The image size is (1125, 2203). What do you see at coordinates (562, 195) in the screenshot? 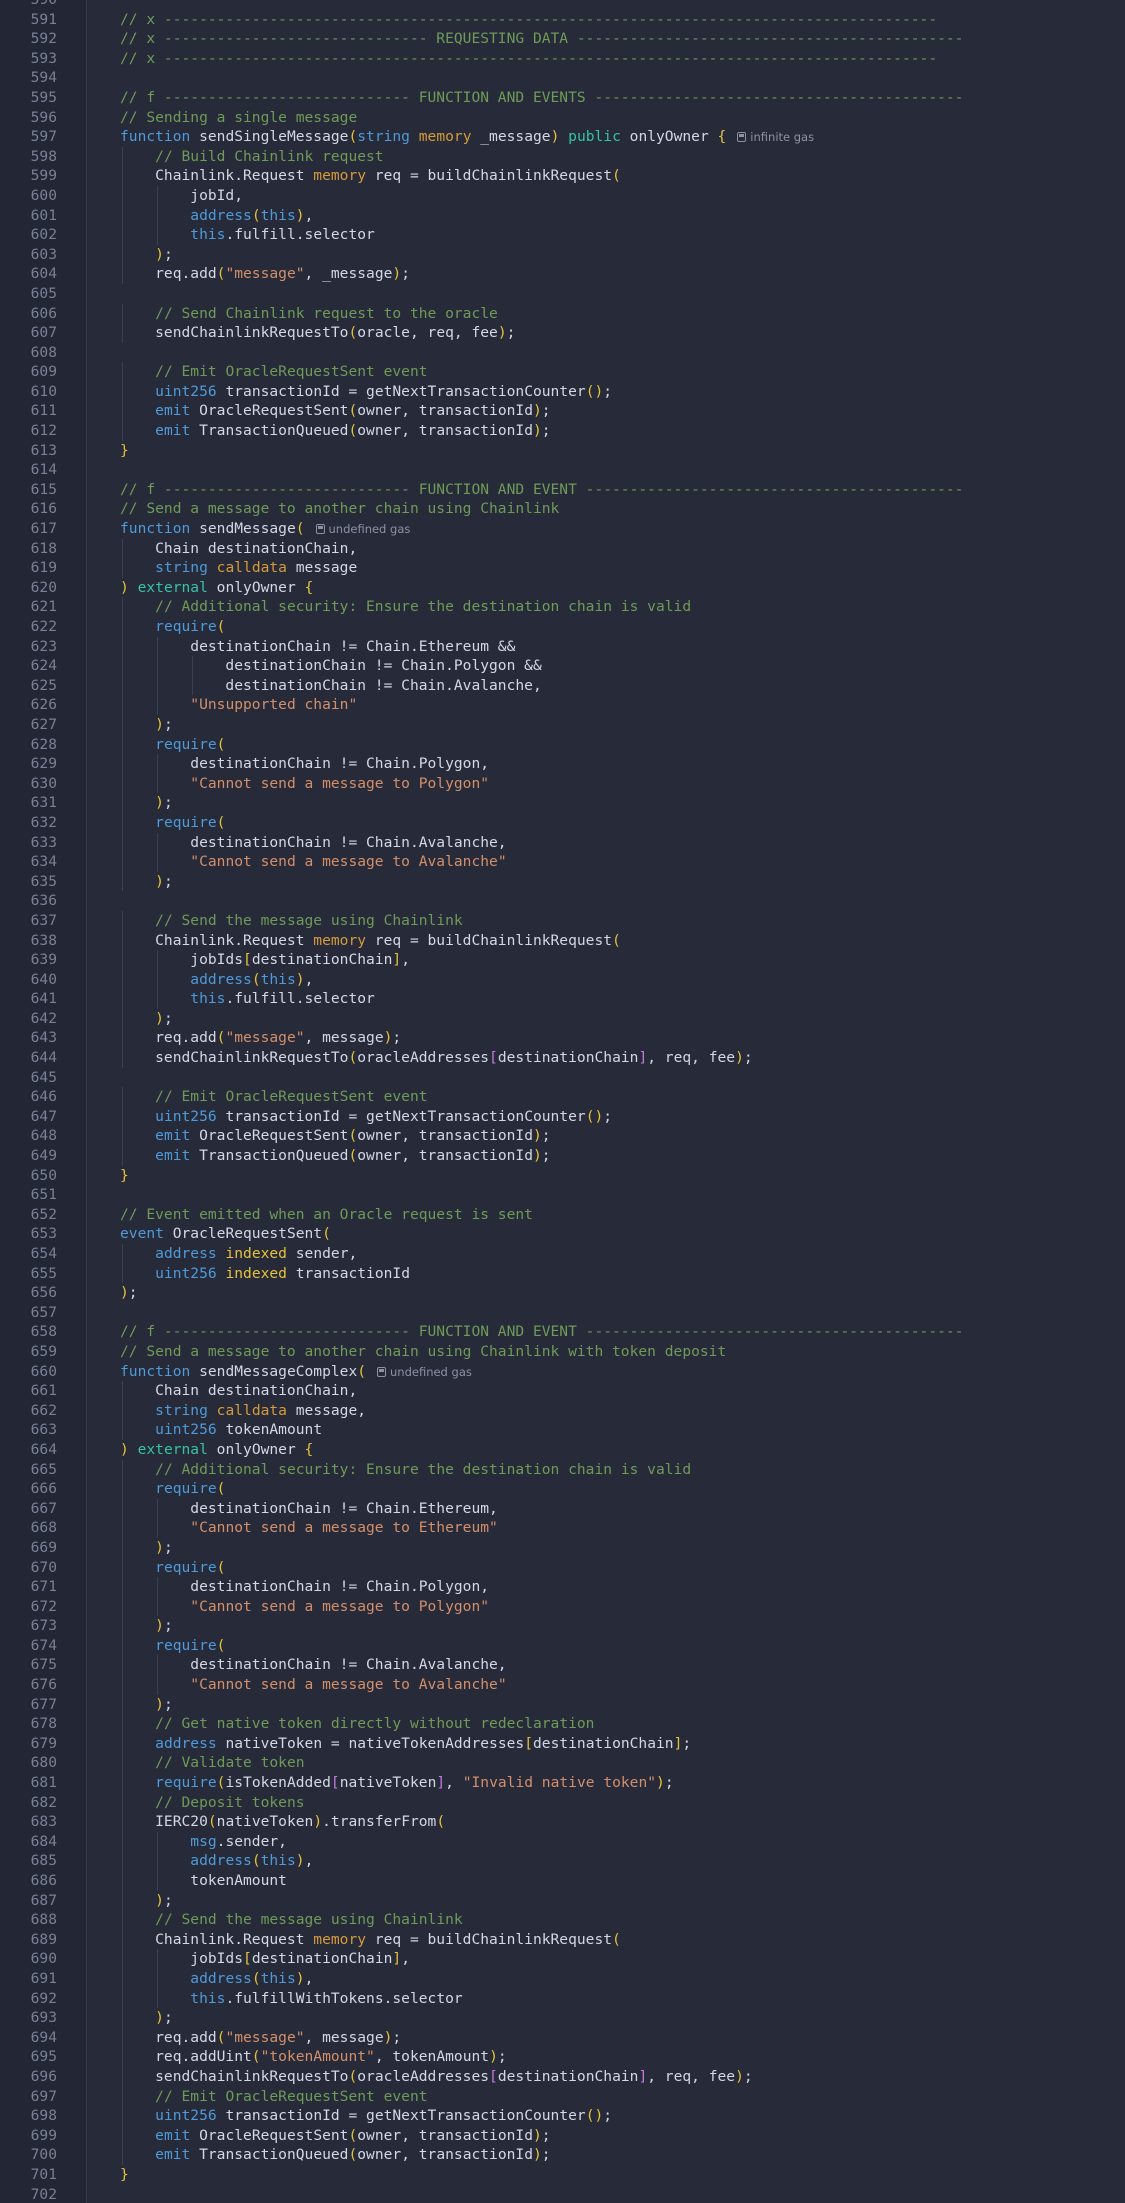
I see `code-line: 600 jobId,` at bounding box center [562, 195].